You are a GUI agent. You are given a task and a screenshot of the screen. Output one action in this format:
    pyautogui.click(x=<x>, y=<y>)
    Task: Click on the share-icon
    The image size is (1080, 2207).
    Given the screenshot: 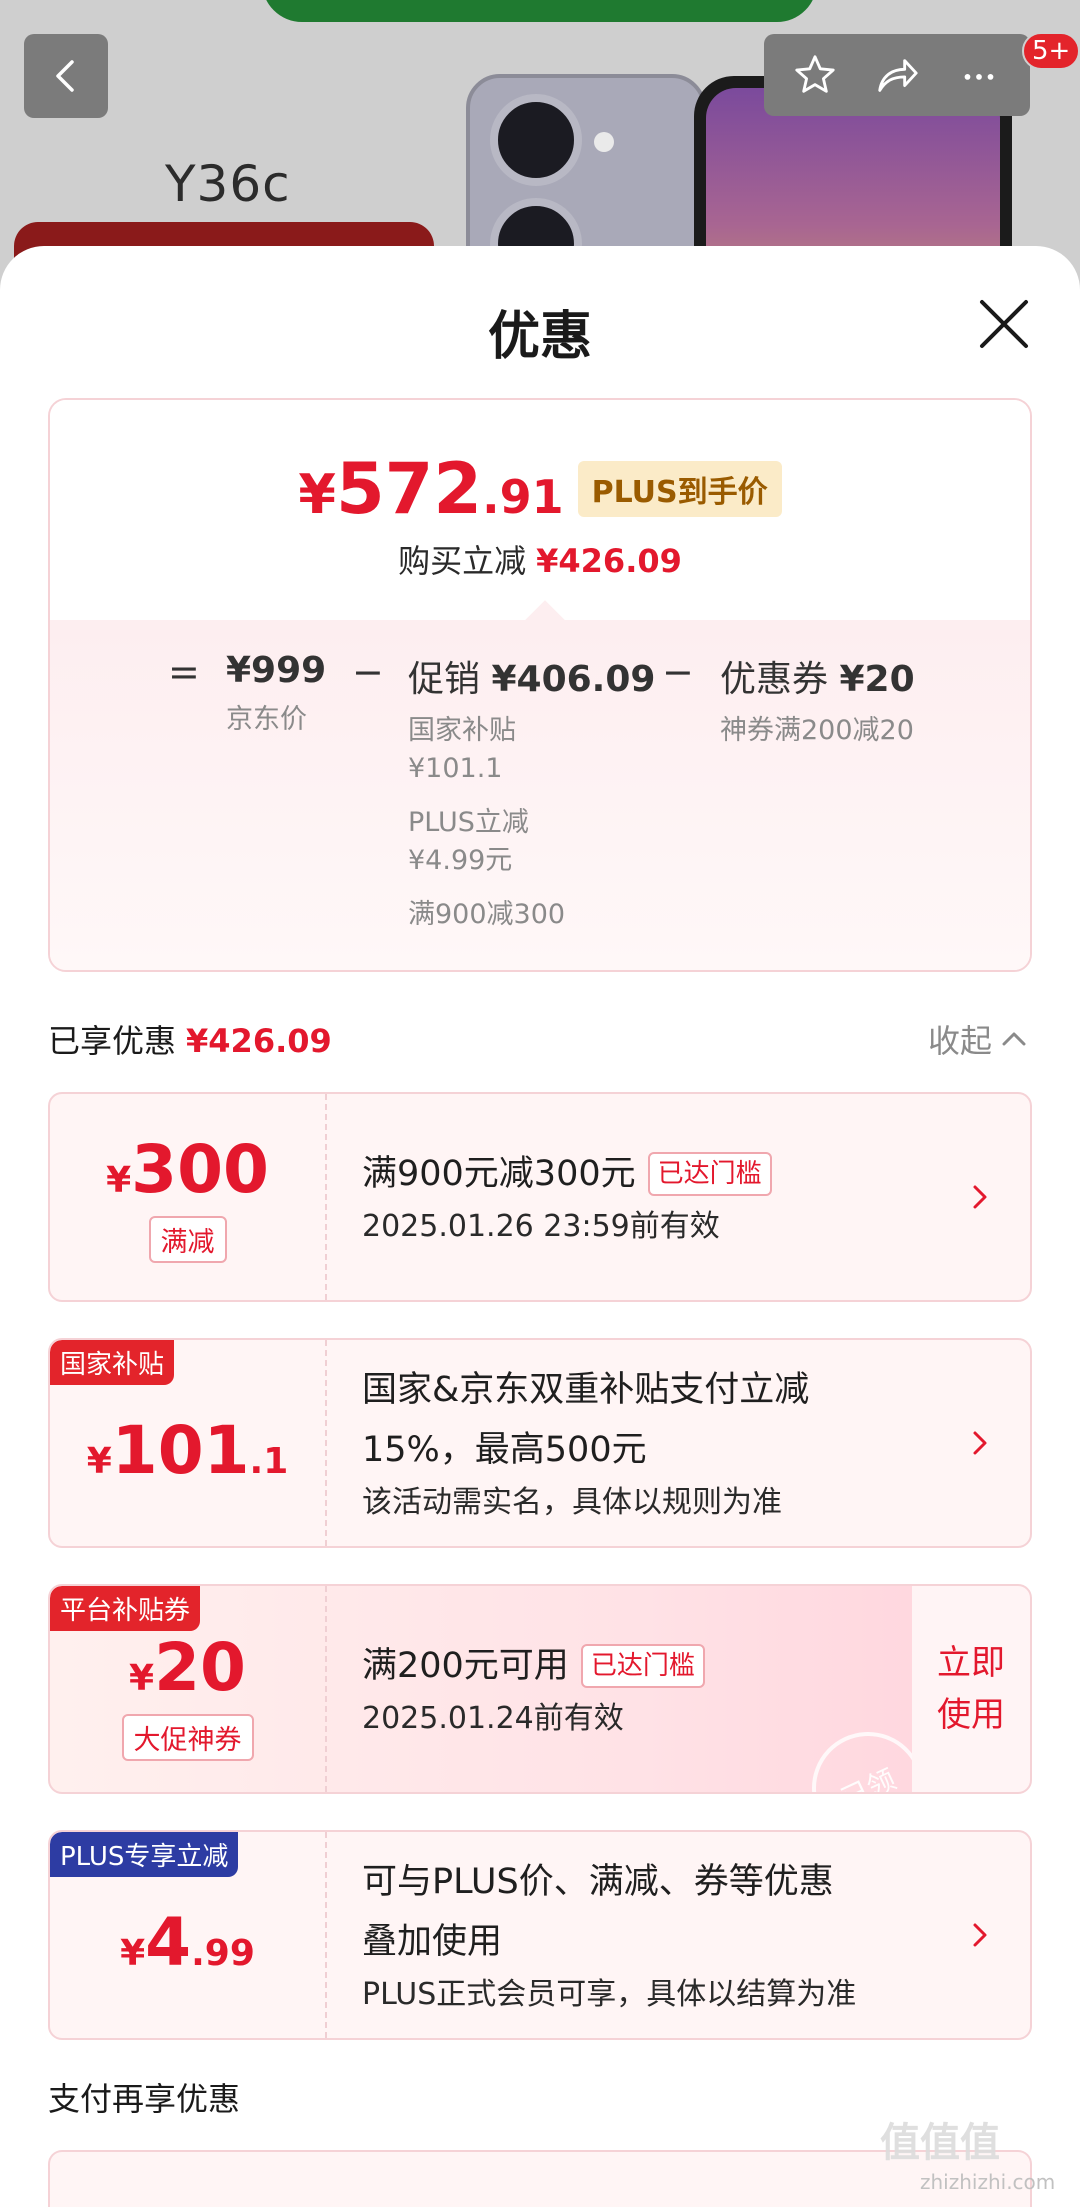 What is the action you would take?
    pyautogui.click(x=898, y=75)
    